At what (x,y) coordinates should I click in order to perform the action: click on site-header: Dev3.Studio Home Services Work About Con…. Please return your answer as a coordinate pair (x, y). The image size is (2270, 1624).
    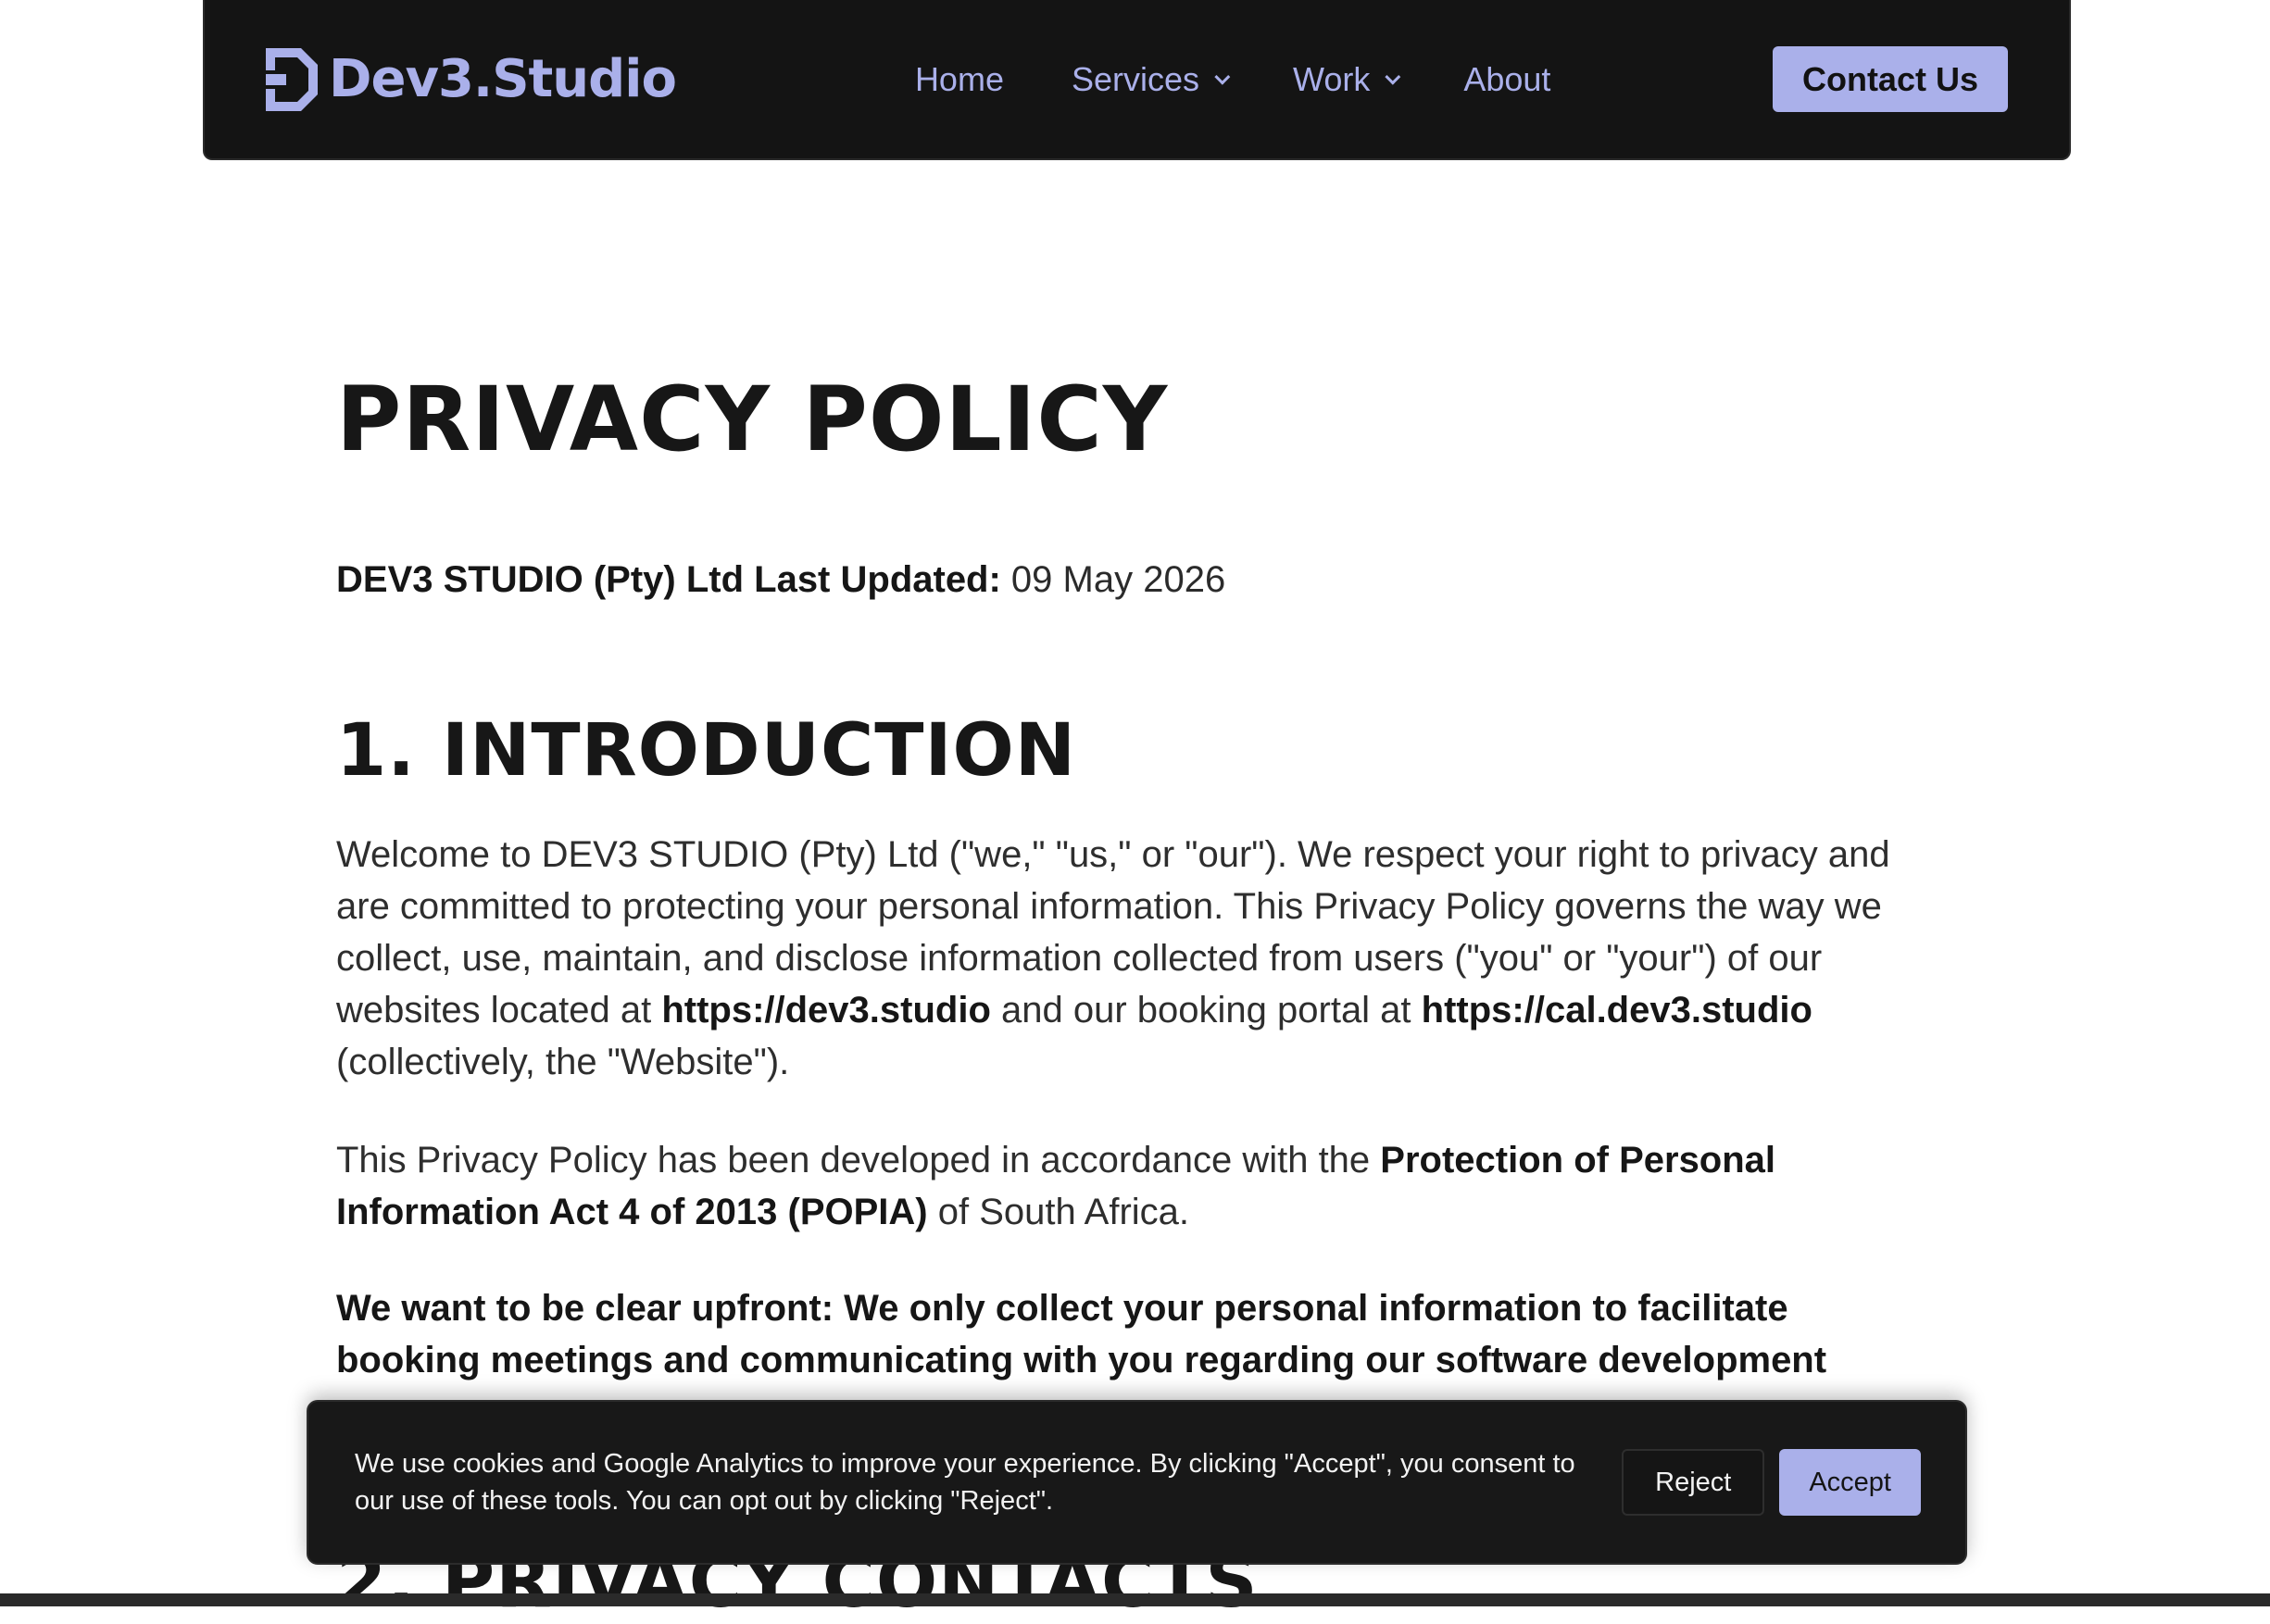
    Looking at the image, I should click on (1137, 80).